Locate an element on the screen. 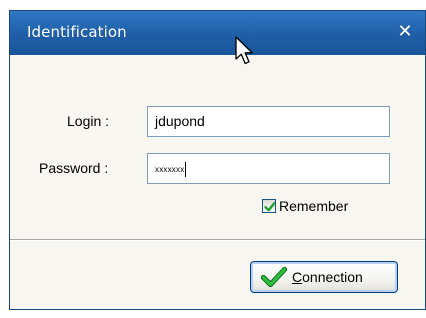 Image resolution: width=426 pixels, height=318 pixels. connection-label: Connection is located at coordinates (327, 277).